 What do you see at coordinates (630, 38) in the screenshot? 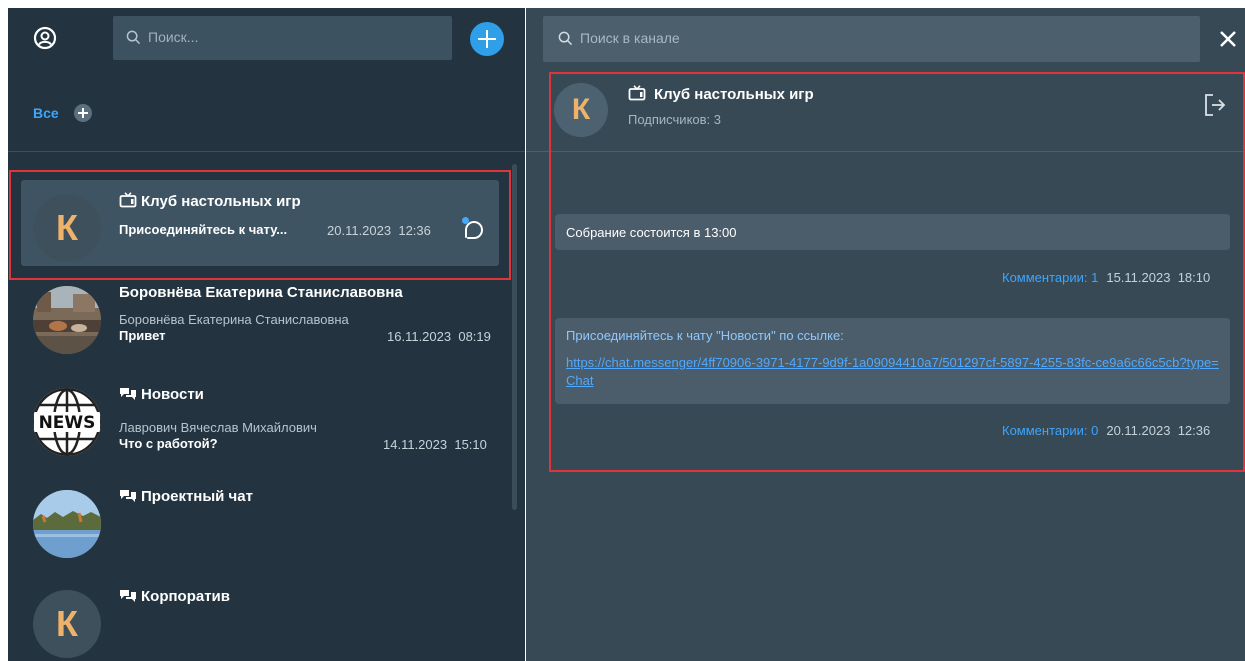
I see `search-placeholder: Поиск в канале` at bounding box center [630, 38].